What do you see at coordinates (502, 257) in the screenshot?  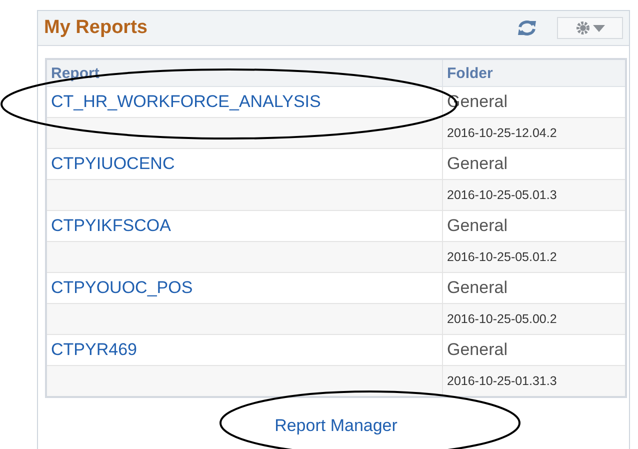 I see `report-date: 2016-10-25-05.01.2` at bounding box center [502, 257].